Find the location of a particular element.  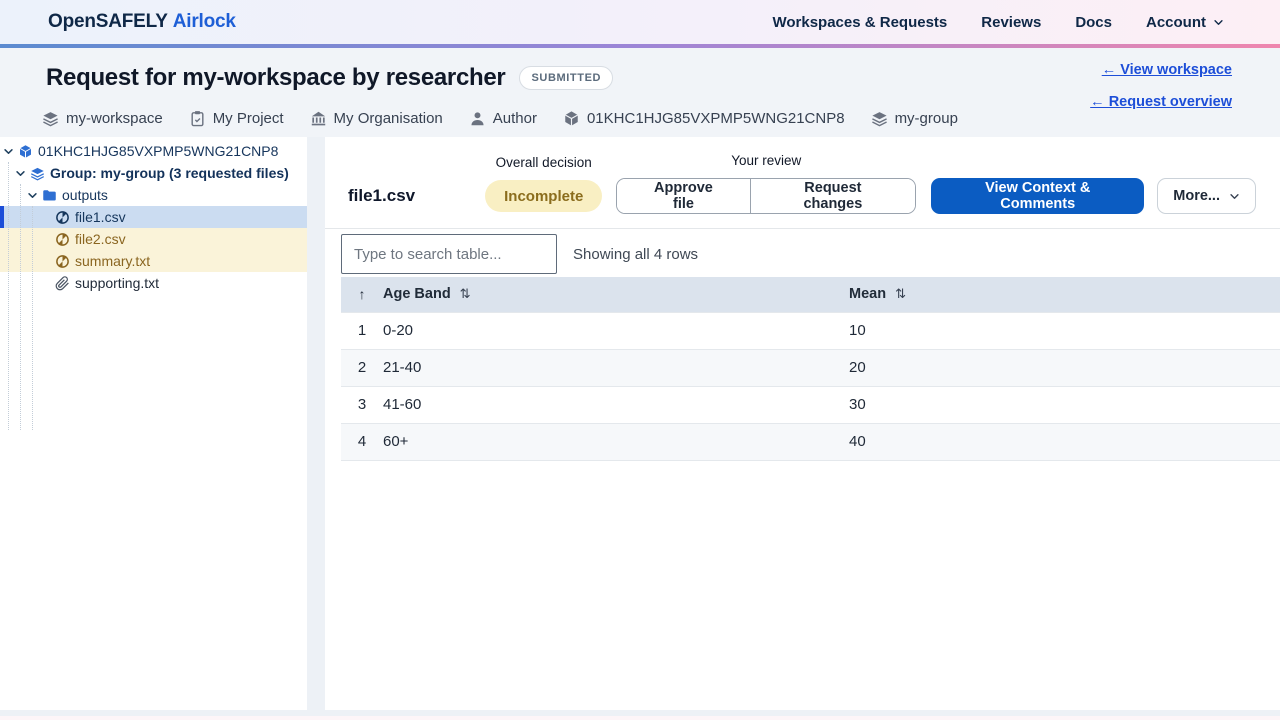

meta-author: Author is located at coordinates (503, 118).